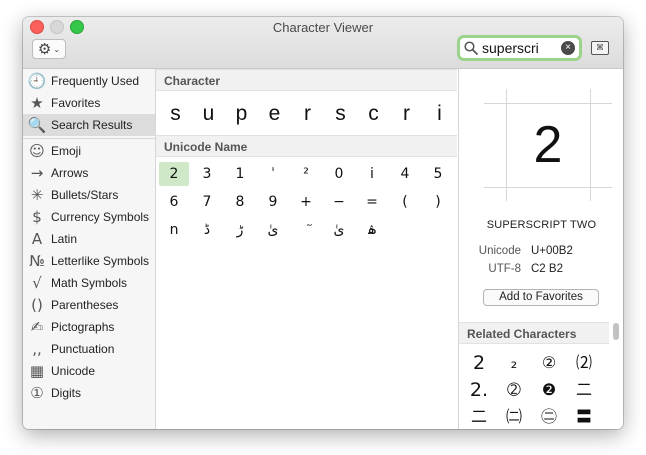 This screenshot has height=455, width=646. What do you see at coordinates (439, 114) in the screenshot?
I see `character-cell: i` at bounding box center [439, 114].